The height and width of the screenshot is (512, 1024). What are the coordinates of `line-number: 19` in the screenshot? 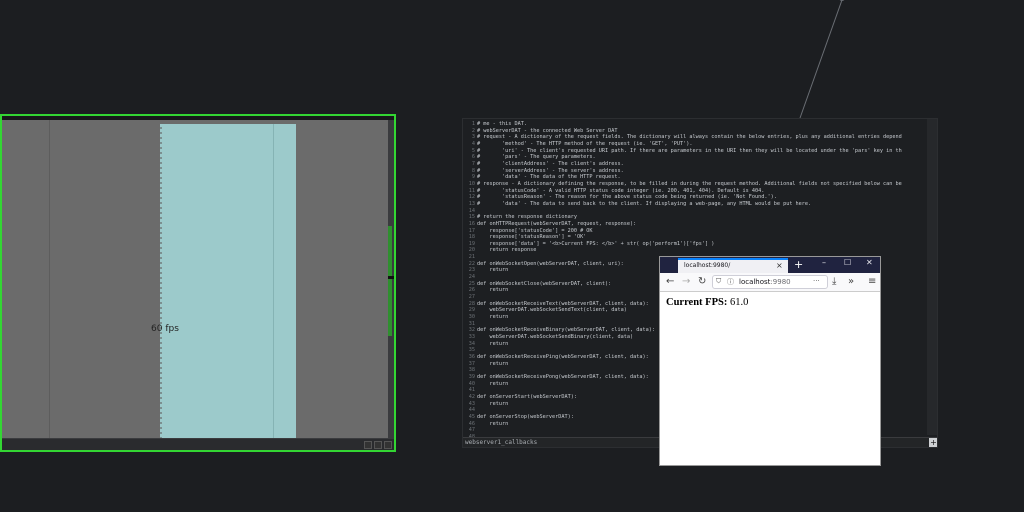 It's located at (471, 243).